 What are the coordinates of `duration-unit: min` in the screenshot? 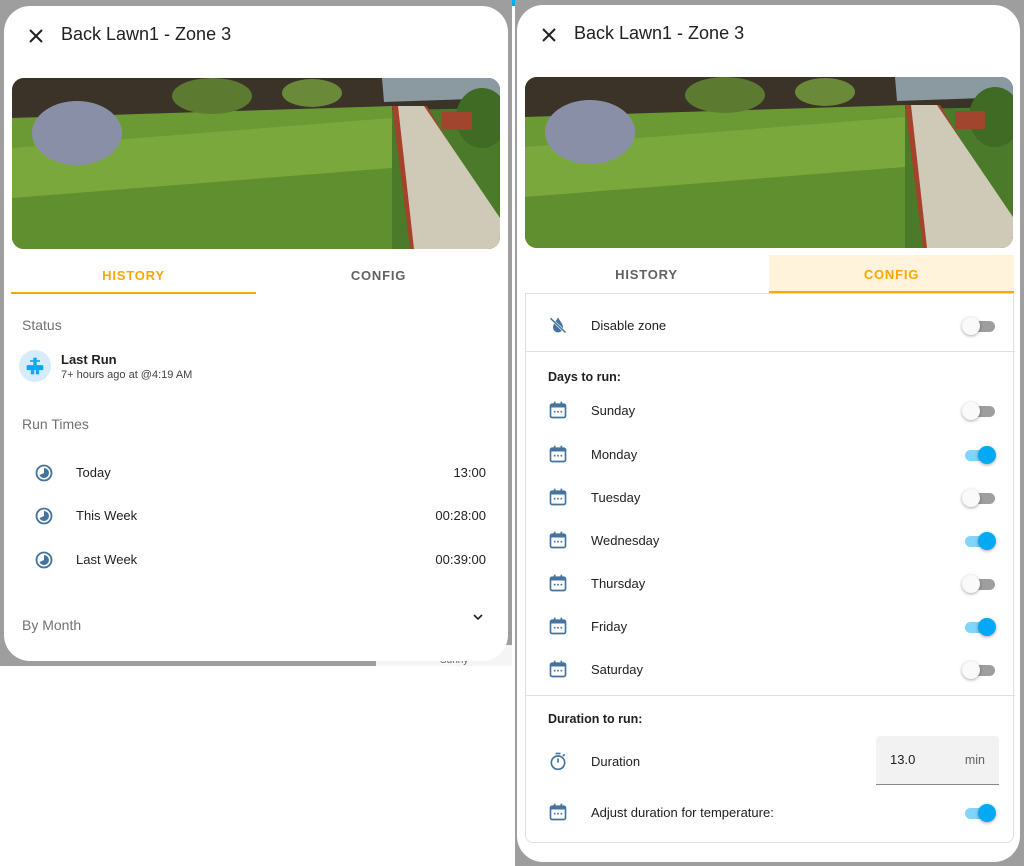 It's located at (974, 760).